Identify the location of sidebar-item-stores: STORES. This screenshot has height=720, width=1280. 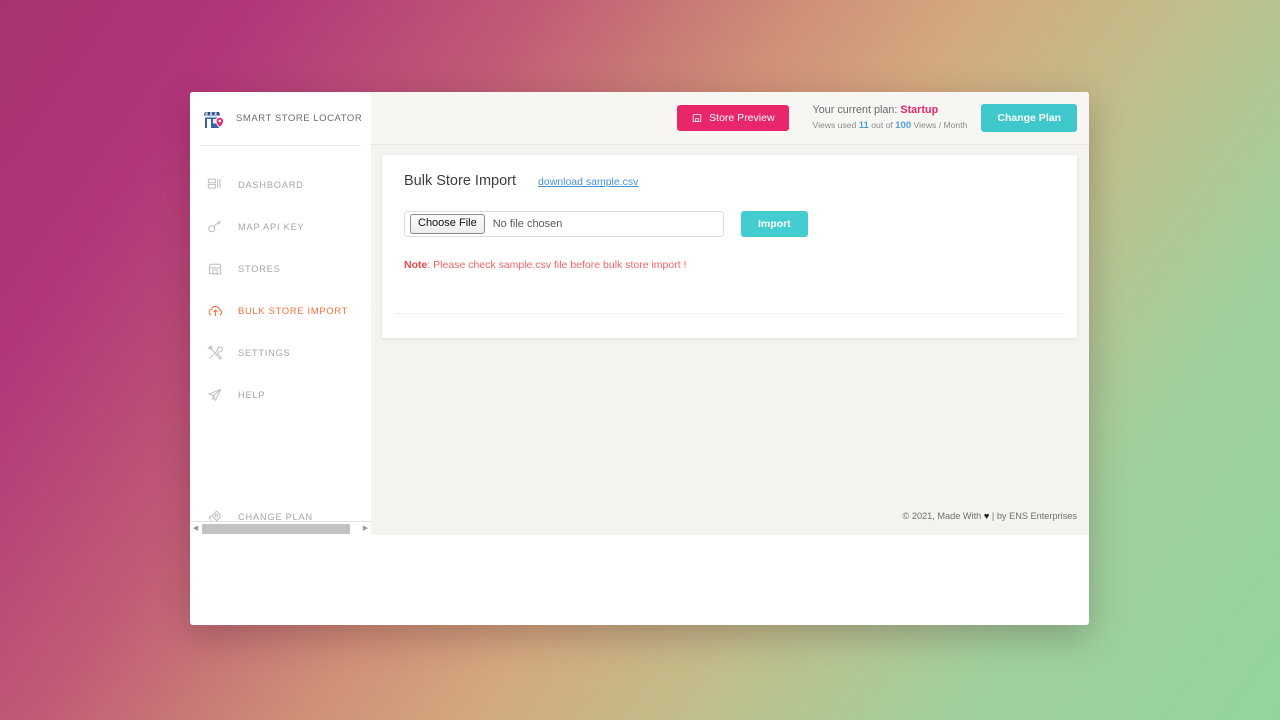
(280, 269).